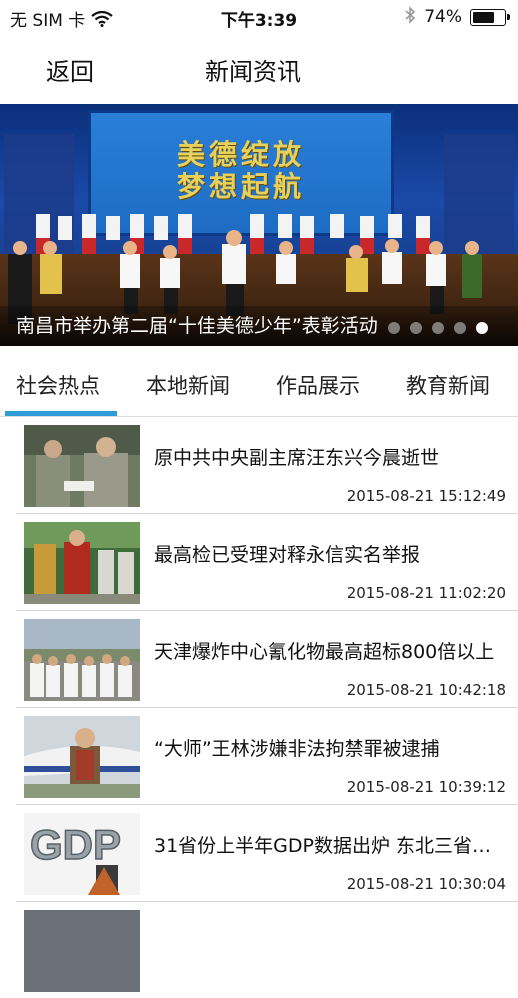 This screenshot has width=518, height=998. Describe the element at coordinates (332, 846) in the screenshot. I see `news-title: 31省份上半年GDP数据出炉 东北三省垫底` at that location.